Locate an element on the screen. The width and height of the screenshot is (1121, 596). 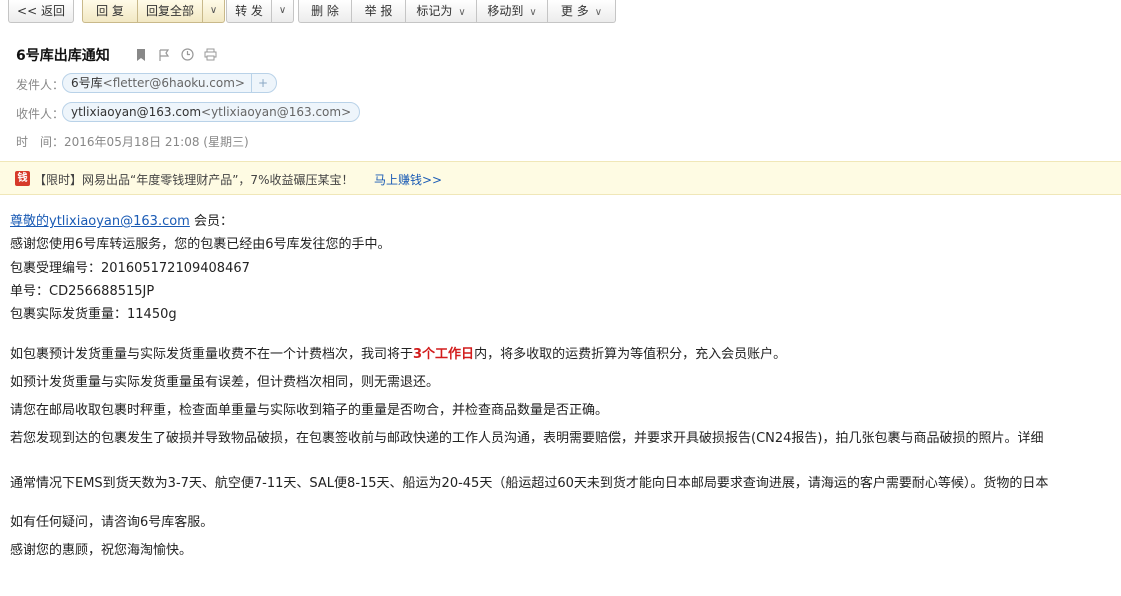
sender-pill: 6号库<fletter@6haoku.com> + is located at coordinates (170, 83).